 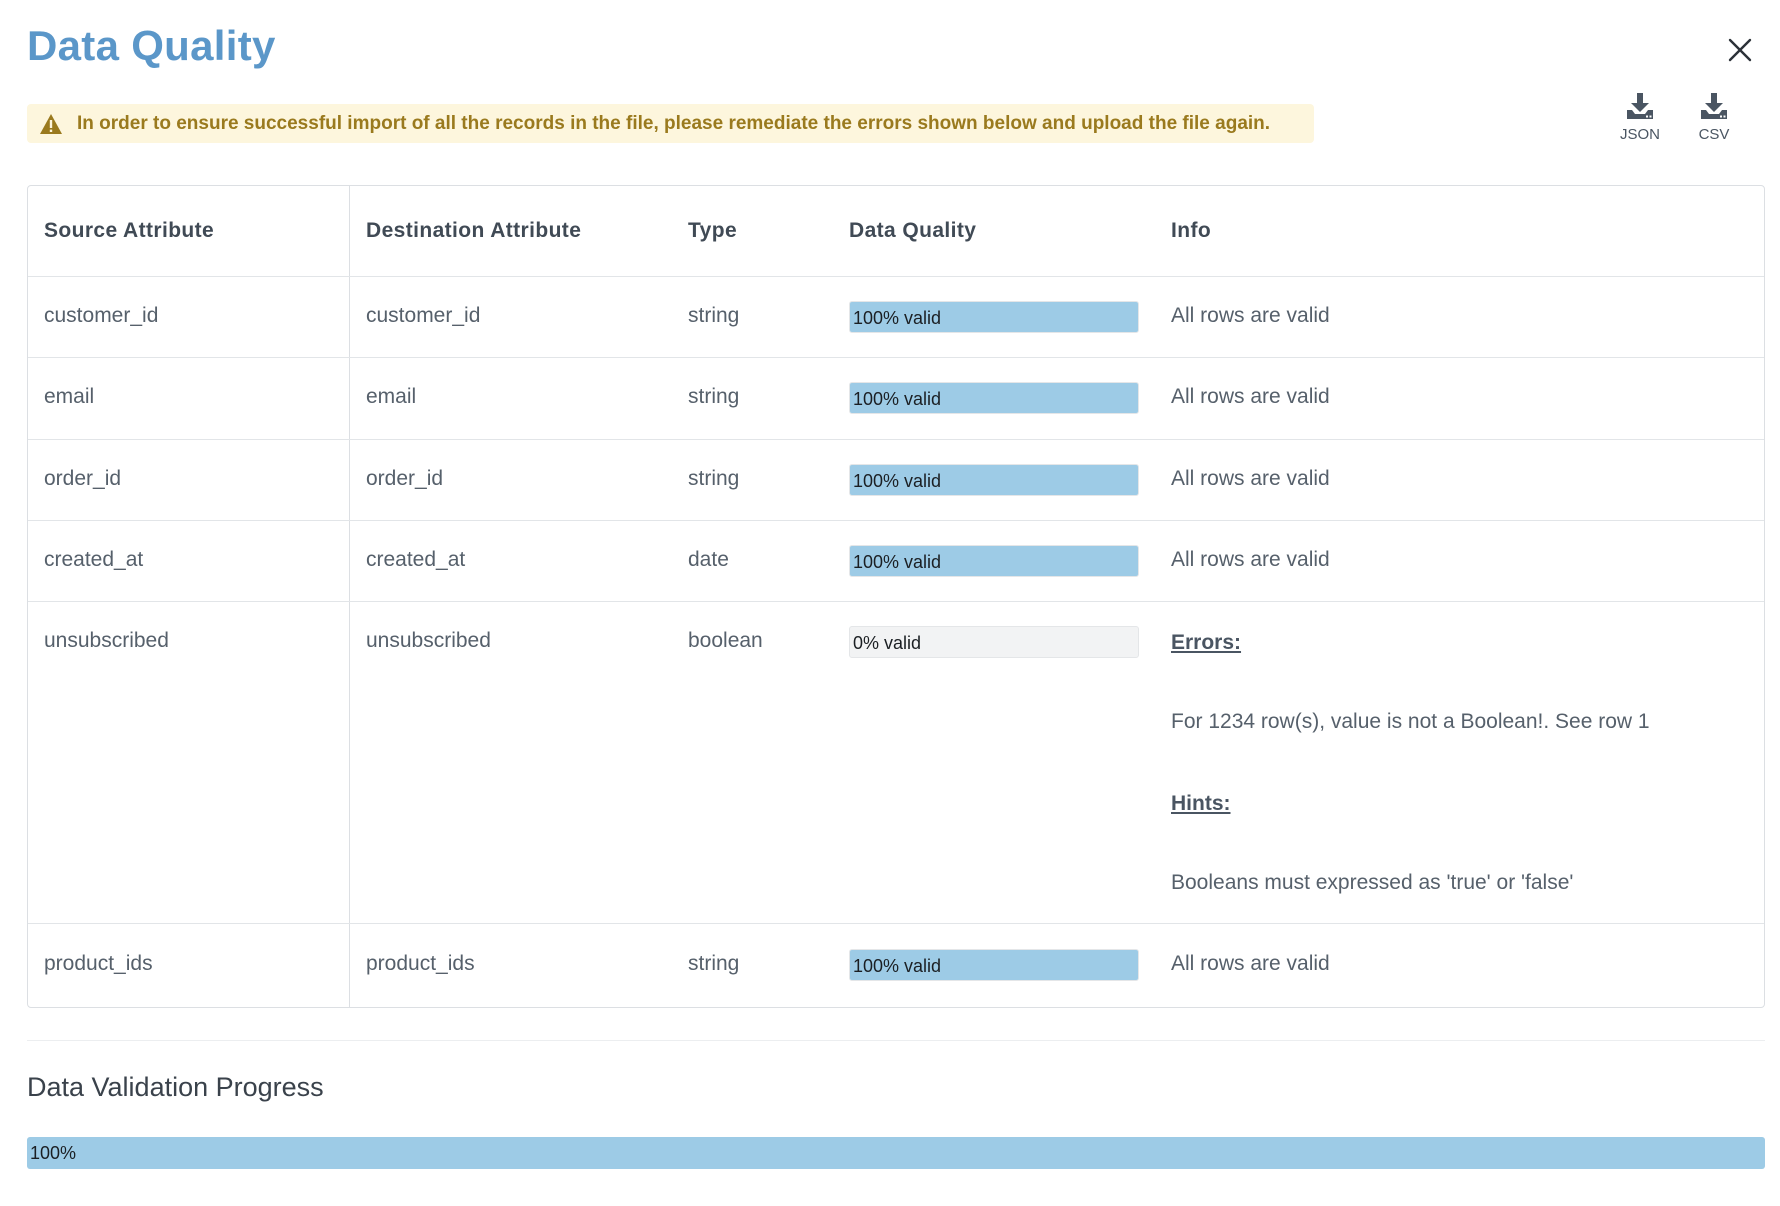 I want to click on source-attribute: customer_id, so click(x=101, y=315).